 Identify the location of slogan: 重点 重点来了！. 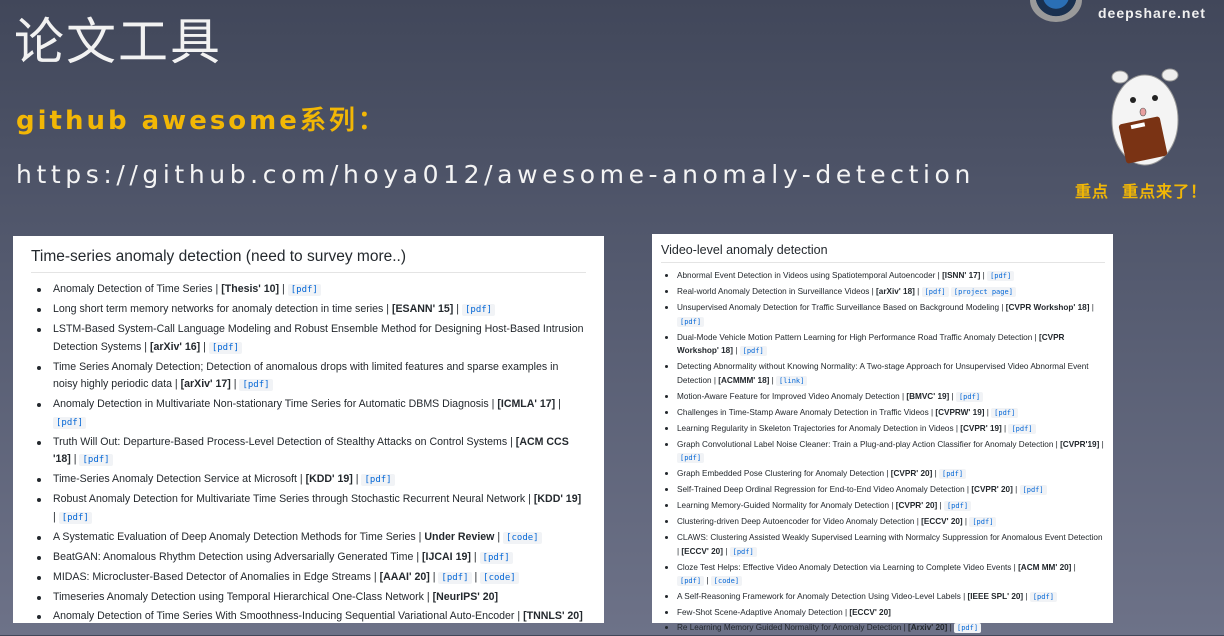
(1141, 191).